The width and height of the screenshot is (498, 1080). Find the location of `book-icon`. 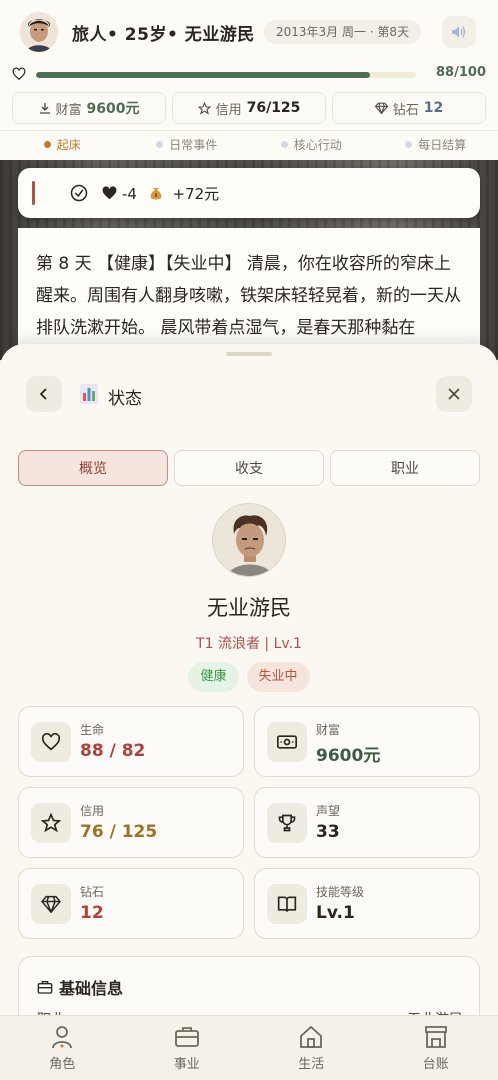

book-icon is located at coordinates (287, 904).